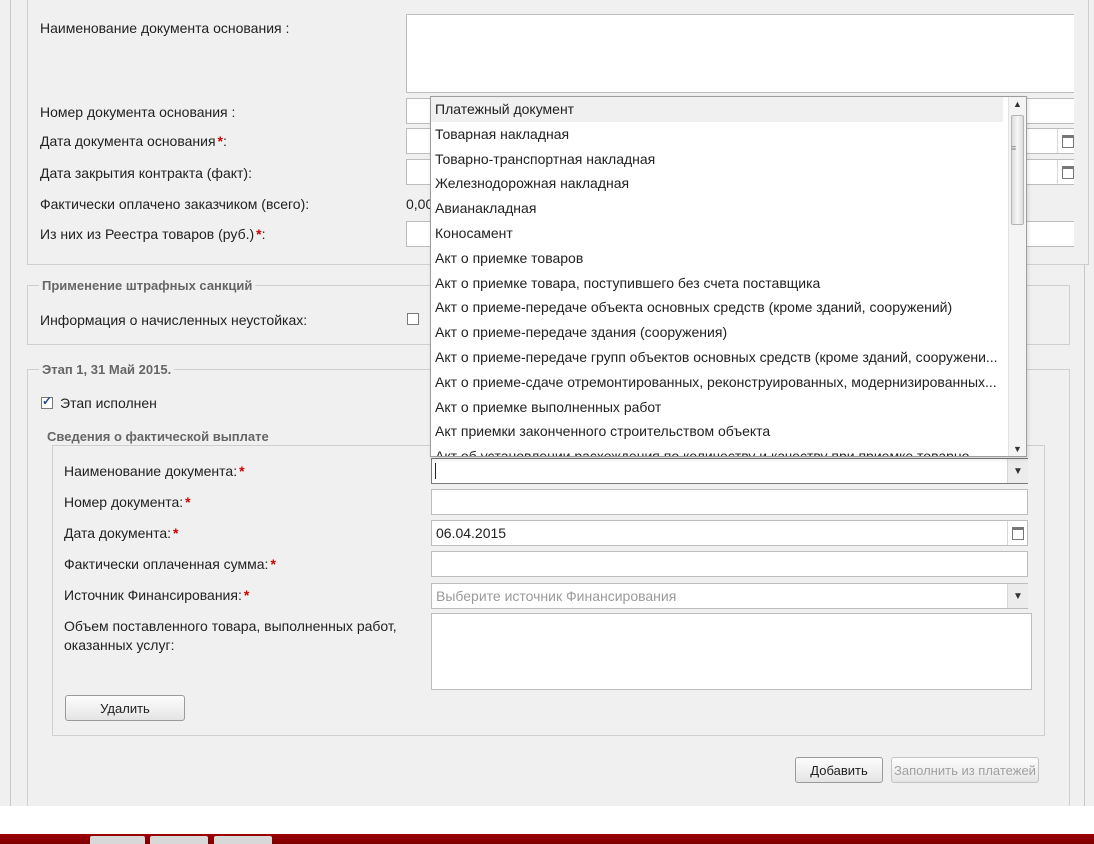 The height and width of the screenshot is (844, 1094). Describe the element at coordinates (47, 401) in the screenshot. I see `stage-done-checkbox` at that location.